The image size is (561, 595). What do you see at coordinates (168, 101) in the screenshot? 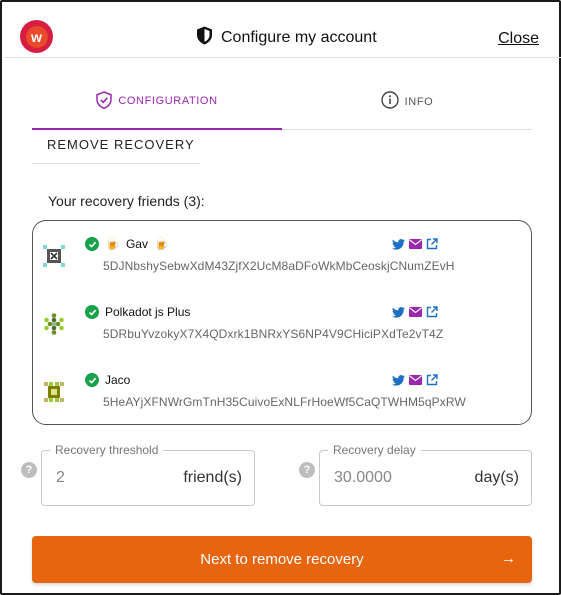
I see `tab-configuration-label: CONFIGURATION` at bounding box center [168, 101].